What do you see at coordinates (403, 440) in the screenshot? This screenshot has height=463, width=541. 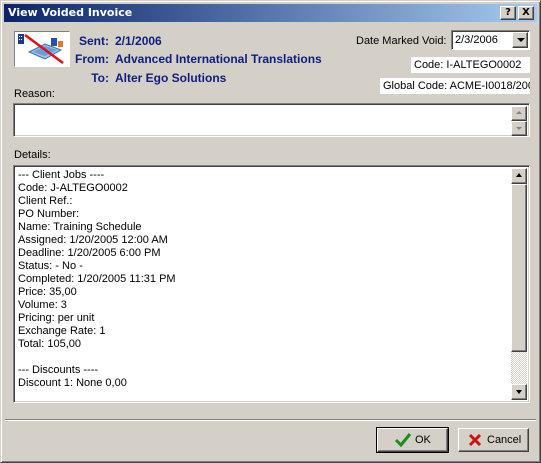 I see `checkmark-icon` at bounding box center [403, 440].